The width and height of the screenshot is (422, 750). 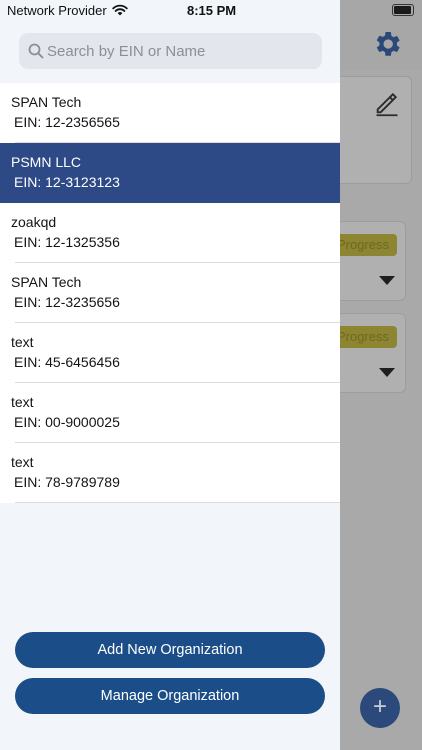 What do you see at coordinates (67, 482) in the screenshot?
I see `organization-ein: EIN: 78-9789789` at bounding box center [67, 482].